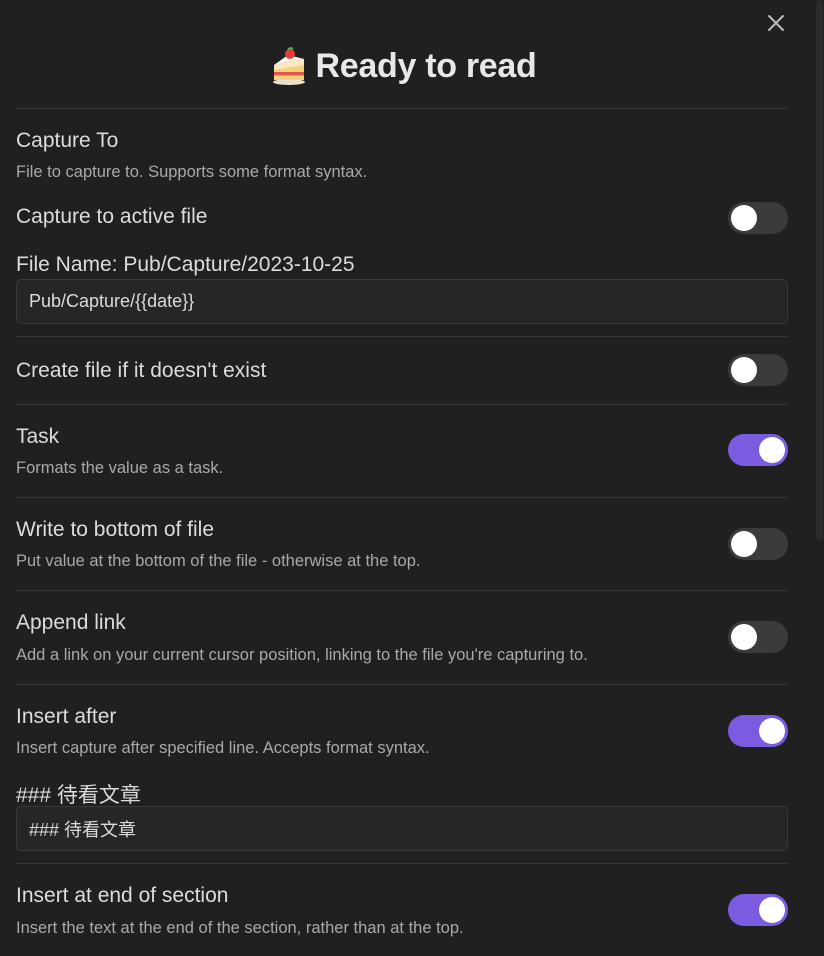 This screenshot has width=824, height=956. I want to click on insert-after-label: Insert after, so click(66, 716).